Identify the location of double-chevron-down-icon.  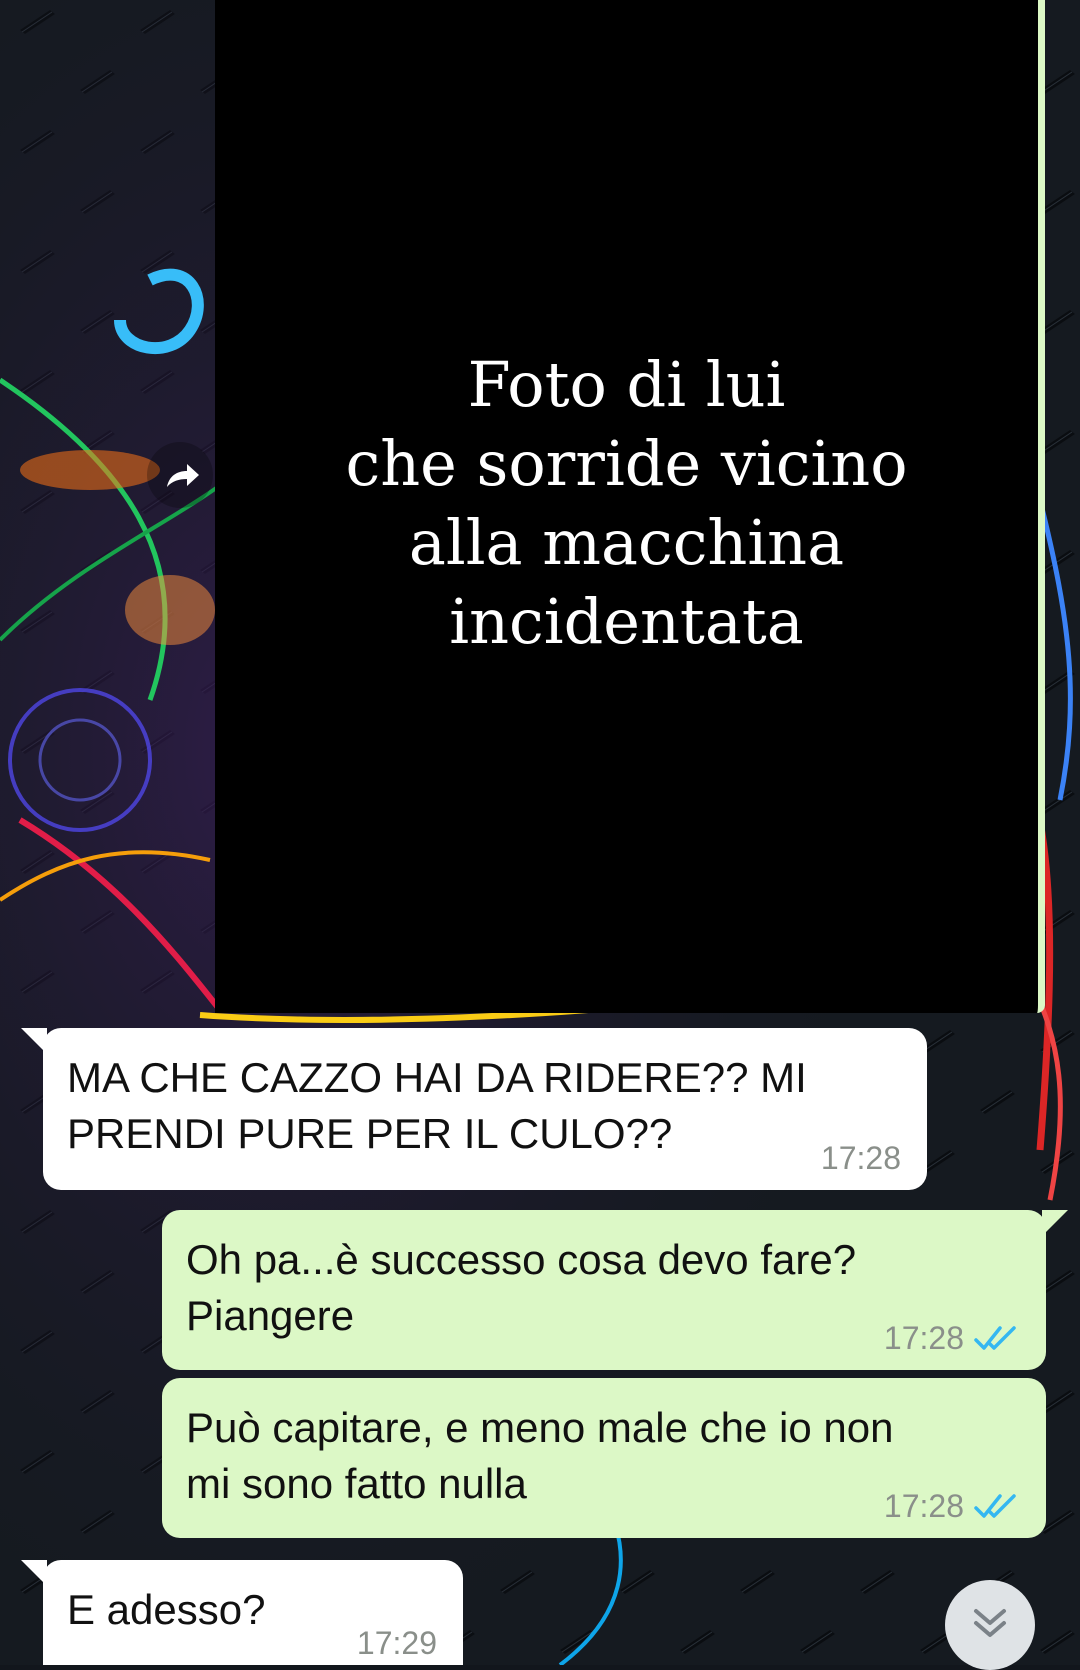
(990, 1623).